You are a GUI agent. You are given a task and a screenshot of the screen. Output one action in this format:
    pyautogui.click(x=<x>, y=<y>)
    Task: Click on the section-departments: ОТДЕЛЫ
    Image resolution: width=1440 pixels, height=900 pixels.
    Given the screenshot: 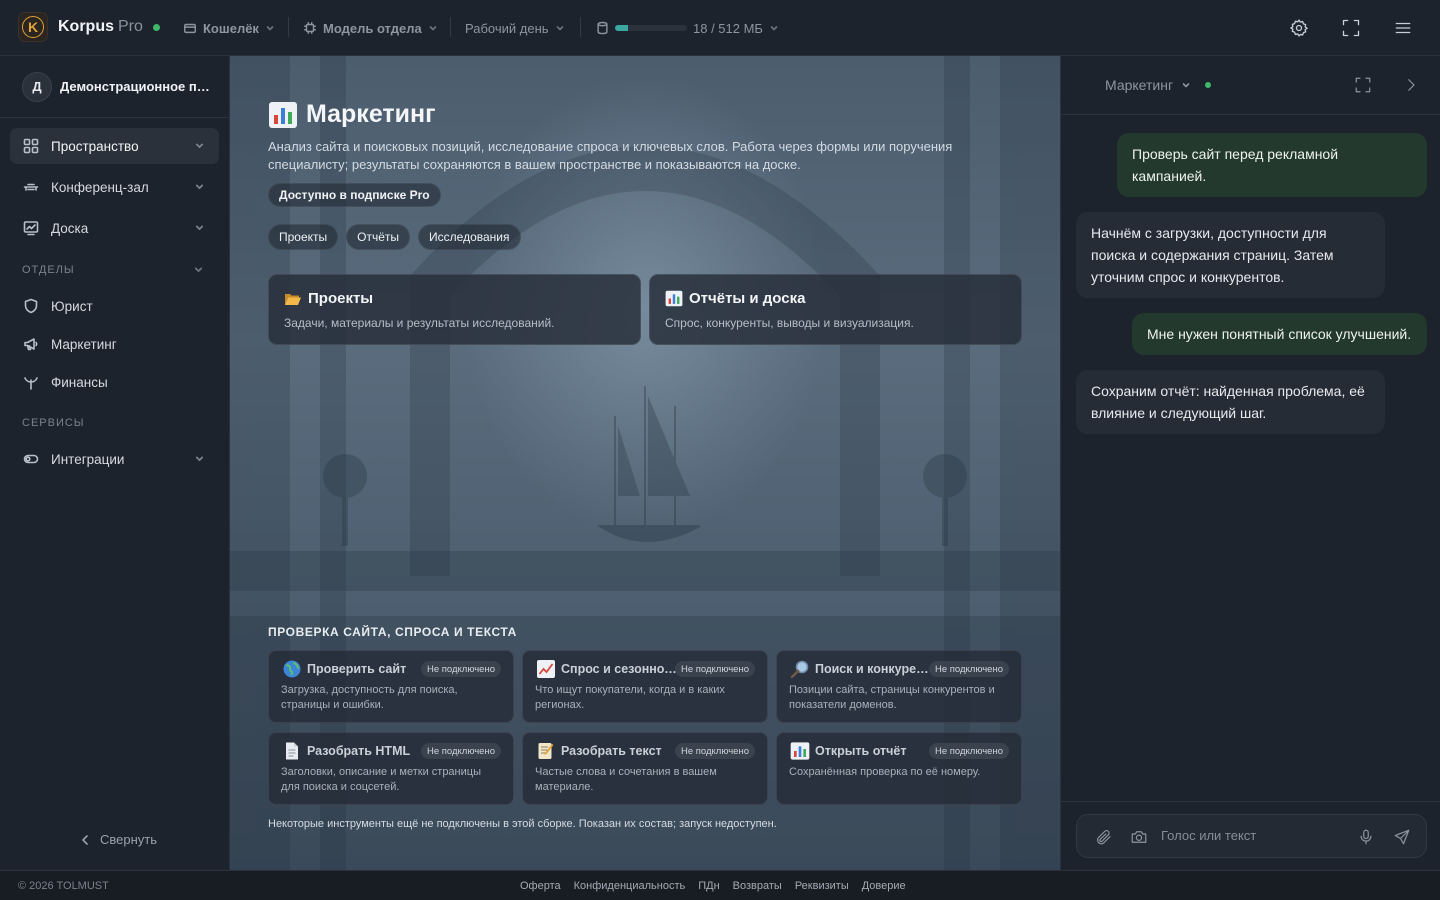 What is the action you would take?
    pyautogui.click(x=112, y=270)
    